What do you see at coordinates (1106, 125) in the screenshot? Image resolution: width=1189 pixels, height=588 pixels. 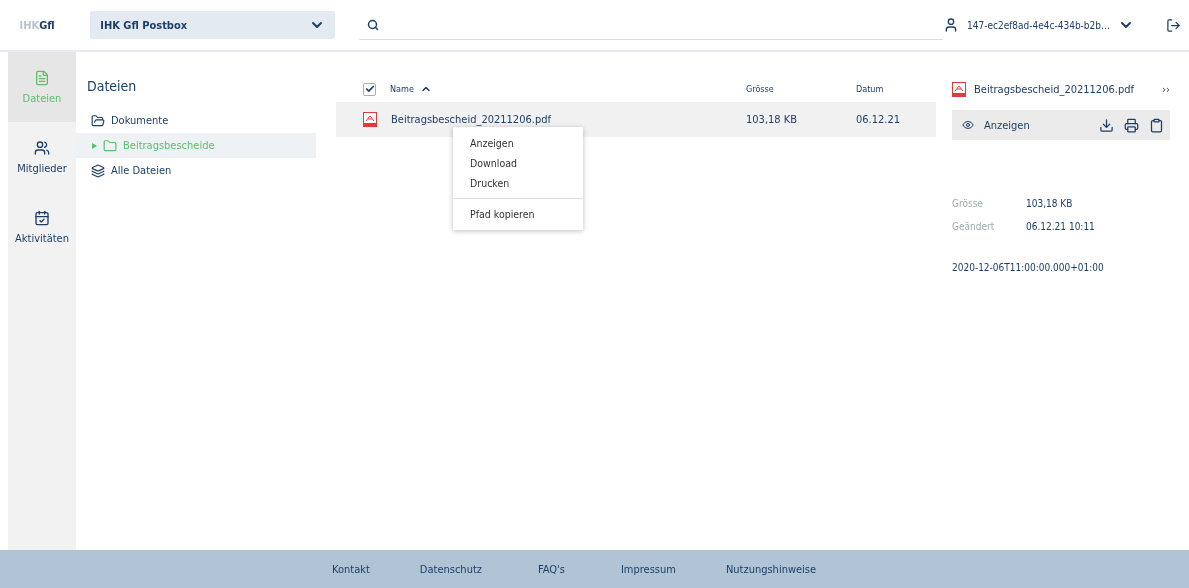 I see `download-icon` at bounding box center [1106, 125].